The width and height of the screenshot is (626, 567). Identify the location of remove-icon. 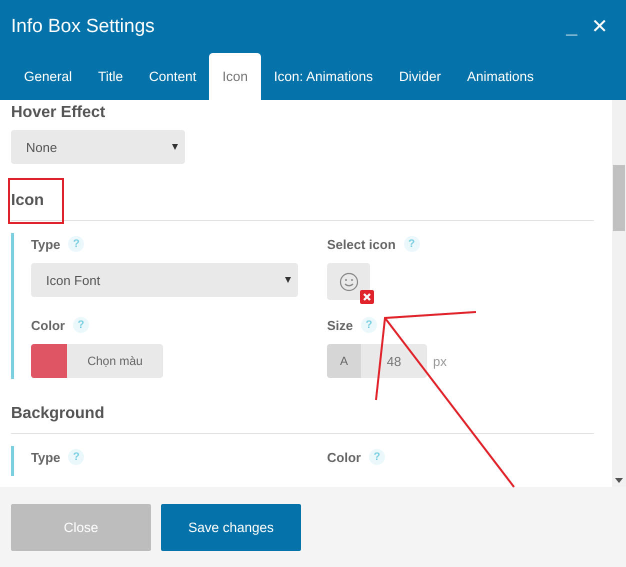
(367, 297).